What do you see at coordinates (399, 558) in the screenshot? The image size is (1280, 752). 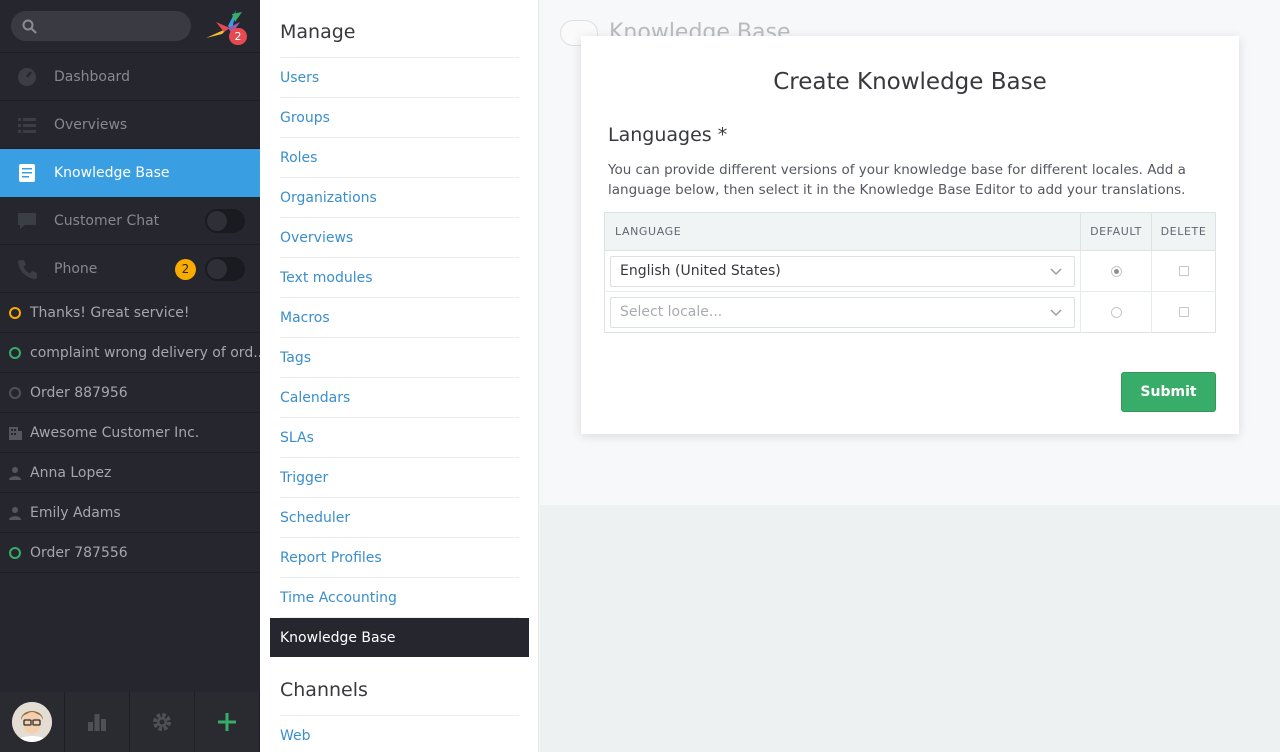 I see `manage-item-report-profiles: Report Profiles` at bounding box center [399, 558].